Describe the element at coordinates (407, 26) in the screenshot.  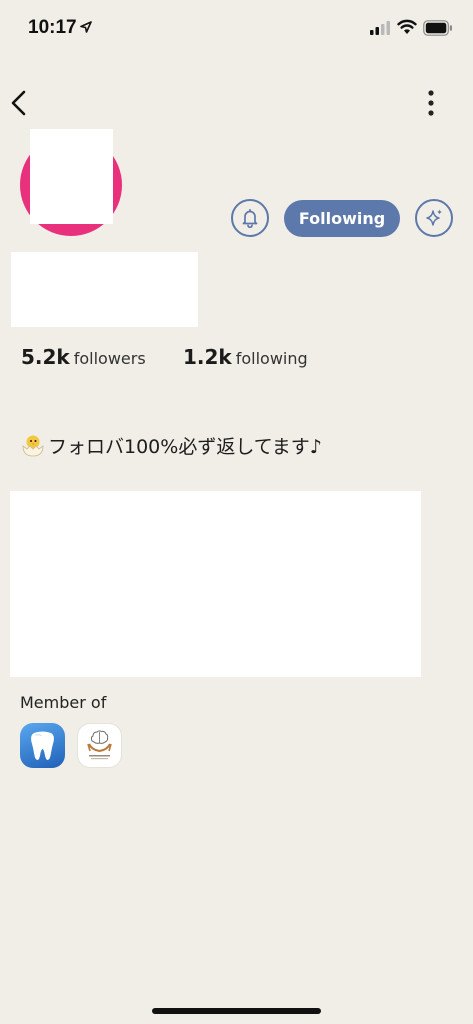
I see `wifi-icon` at that location.